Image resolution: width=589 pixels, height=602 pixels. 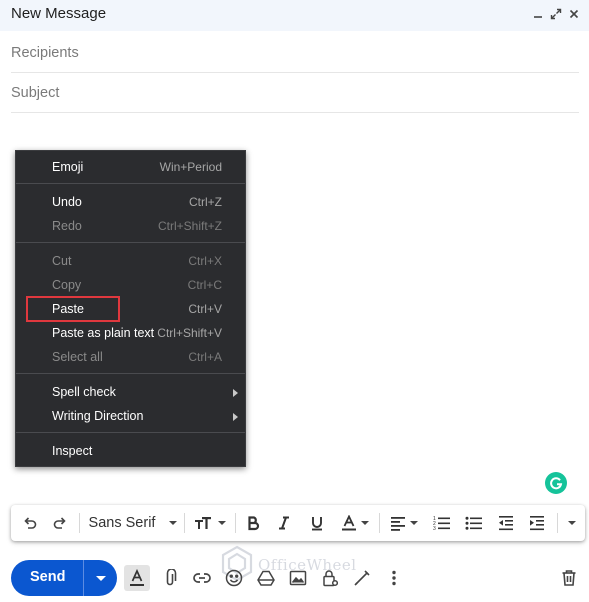 What do you see at coordinates (295, 93) in the screenshot?
I see `subject-field: Subject` at bounding box center [295, 93].